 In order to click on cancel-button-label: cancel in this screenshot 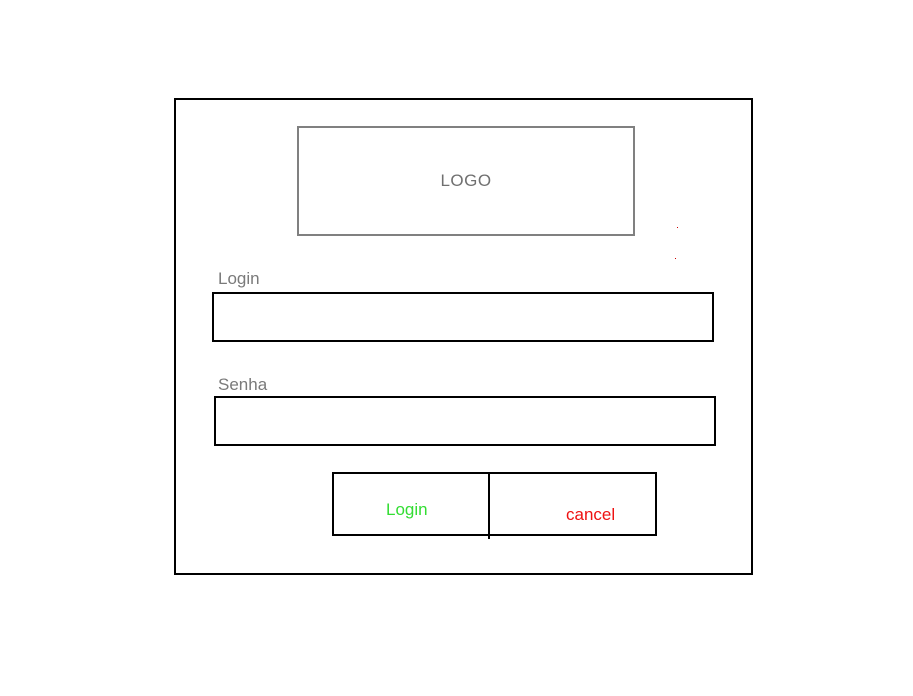, I will do `click(591, 514)`.